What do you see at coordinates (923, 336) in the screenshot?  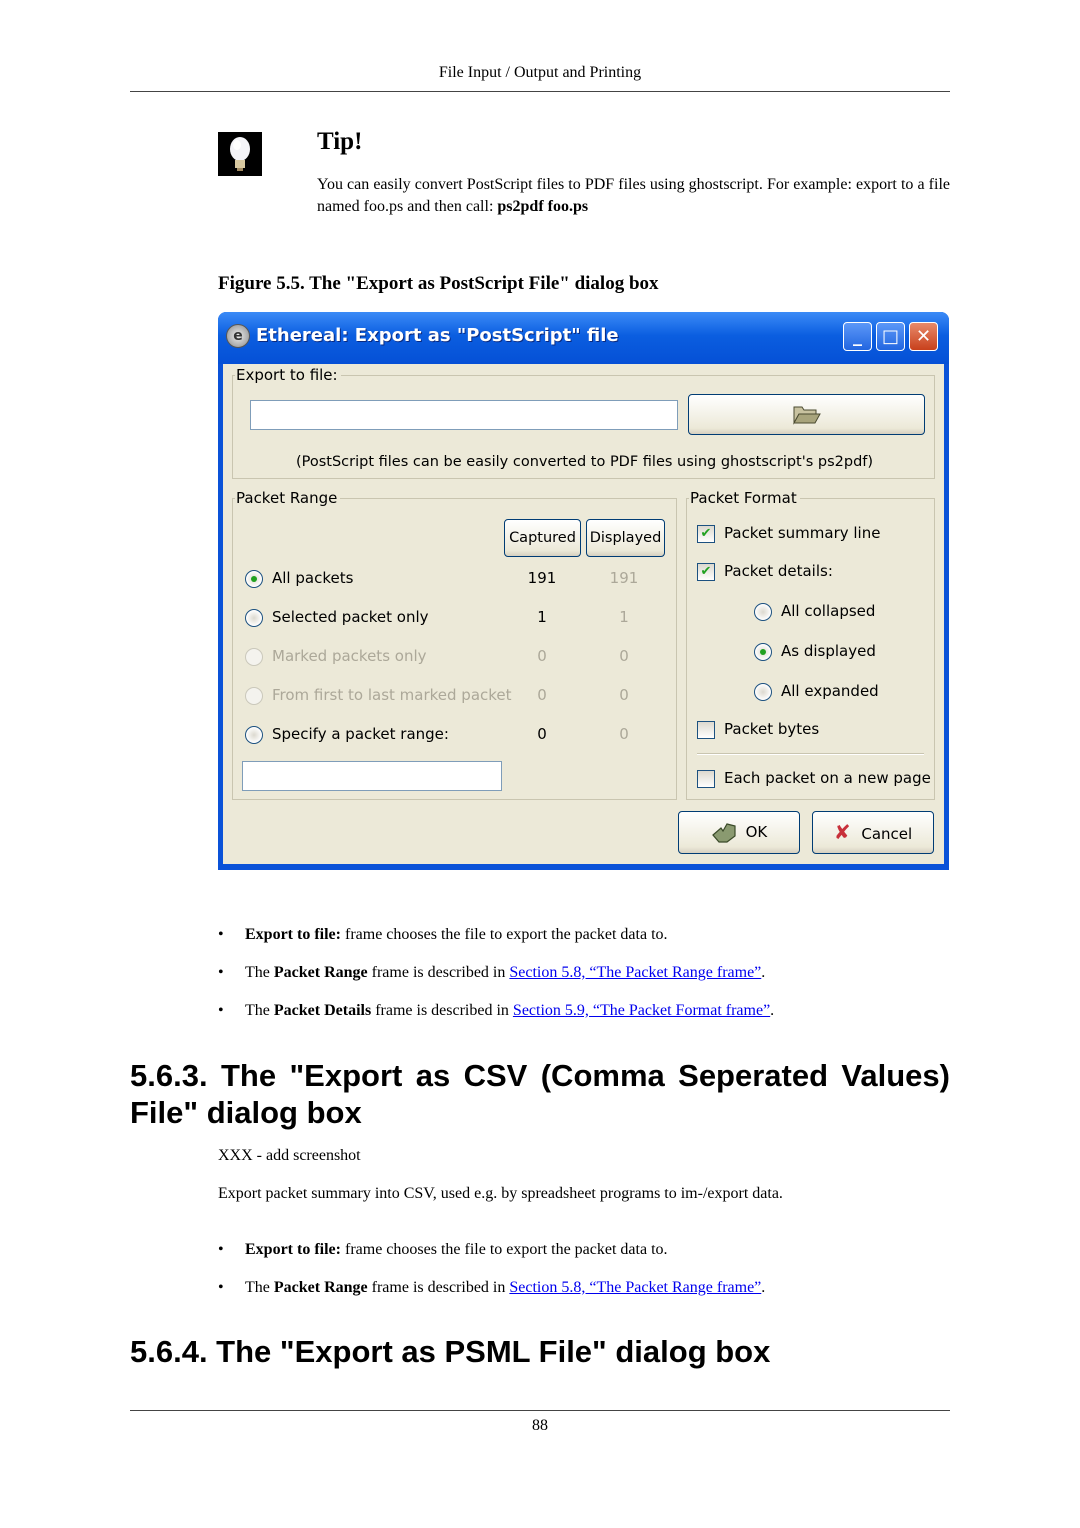 I see `close-button: ✕` at bounding box center [923, 336].